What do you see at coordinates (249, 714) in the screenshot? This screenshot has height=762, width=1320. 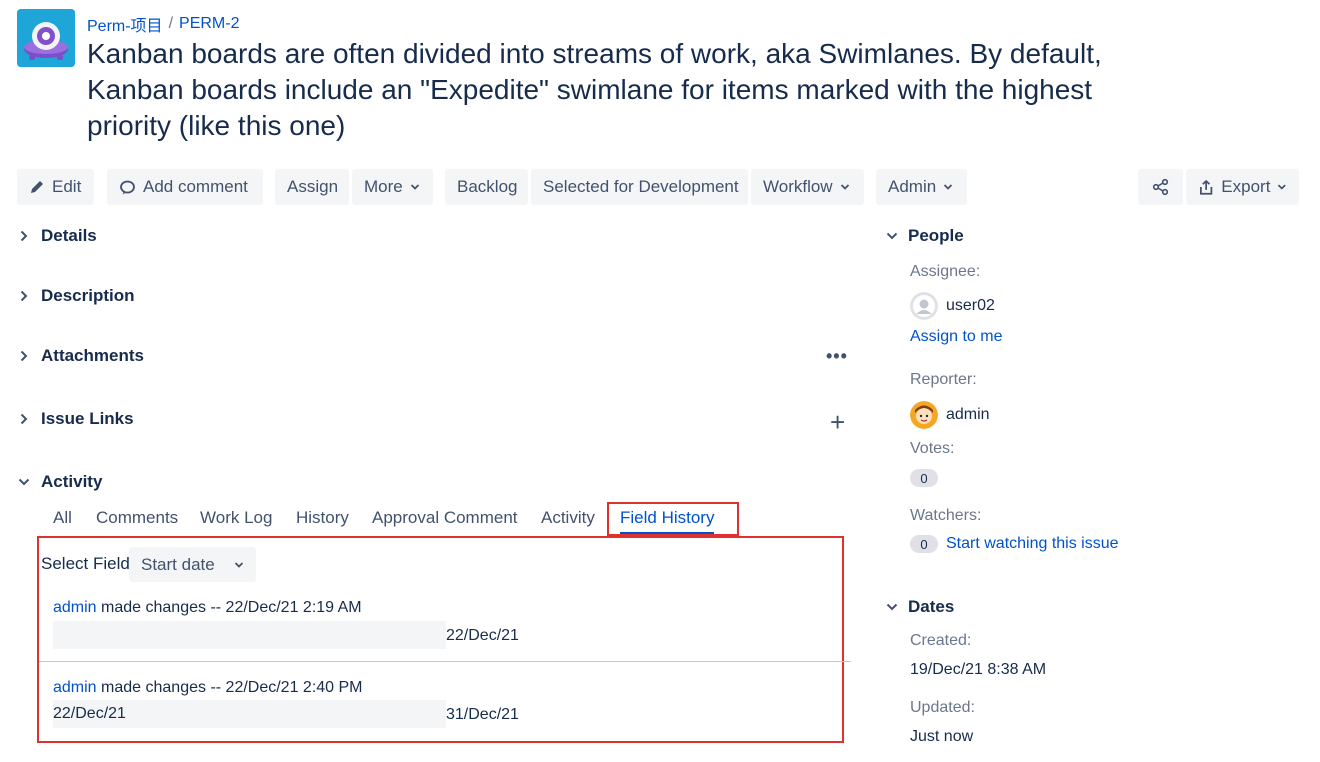 I see `history-entry-old-value: 22/Dec/21` at bounding box center [249, 714].